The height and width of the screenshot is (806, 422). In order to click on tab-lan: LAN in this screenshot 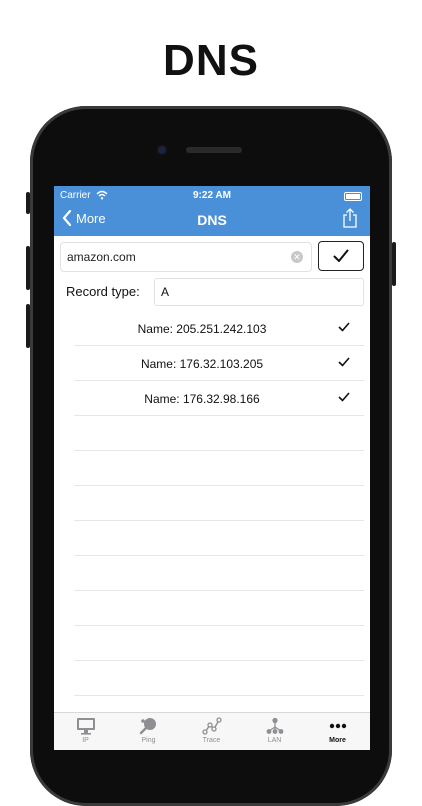, I will do `click(274, 730)`.